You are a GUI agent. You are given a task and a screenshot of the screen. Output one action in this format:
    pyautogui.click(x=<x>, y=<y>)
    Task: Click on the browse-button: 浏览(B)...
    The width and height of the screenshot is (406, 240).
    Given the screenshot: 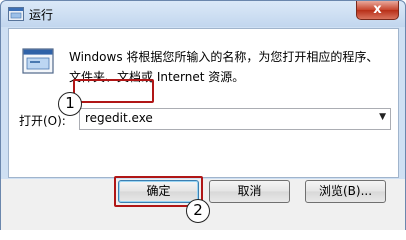 What is the action you would take?
    pyautogui.click(x=345, y=191)
    